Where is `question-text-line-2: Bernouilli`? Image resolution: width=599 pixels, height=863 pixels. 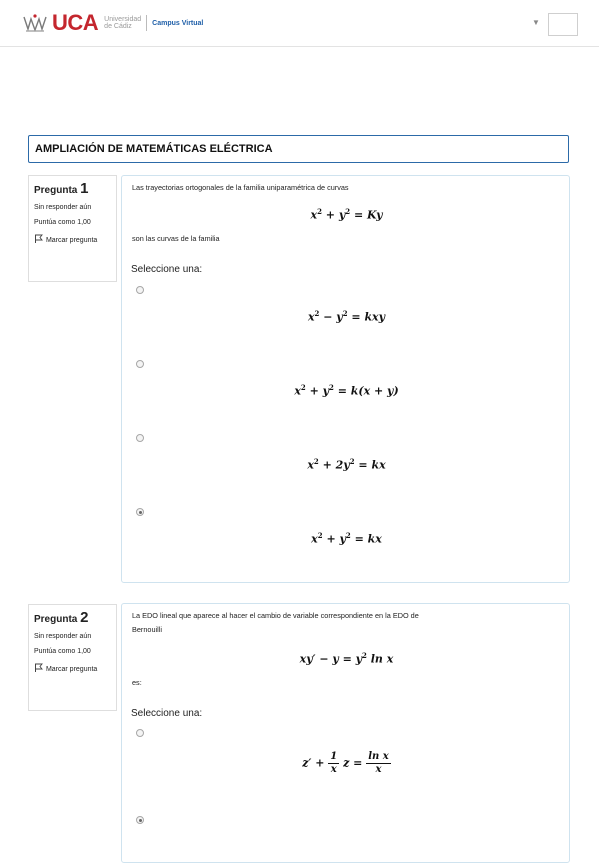 question-text-line-2: Bernouilli is located at coordinates (147, 629).